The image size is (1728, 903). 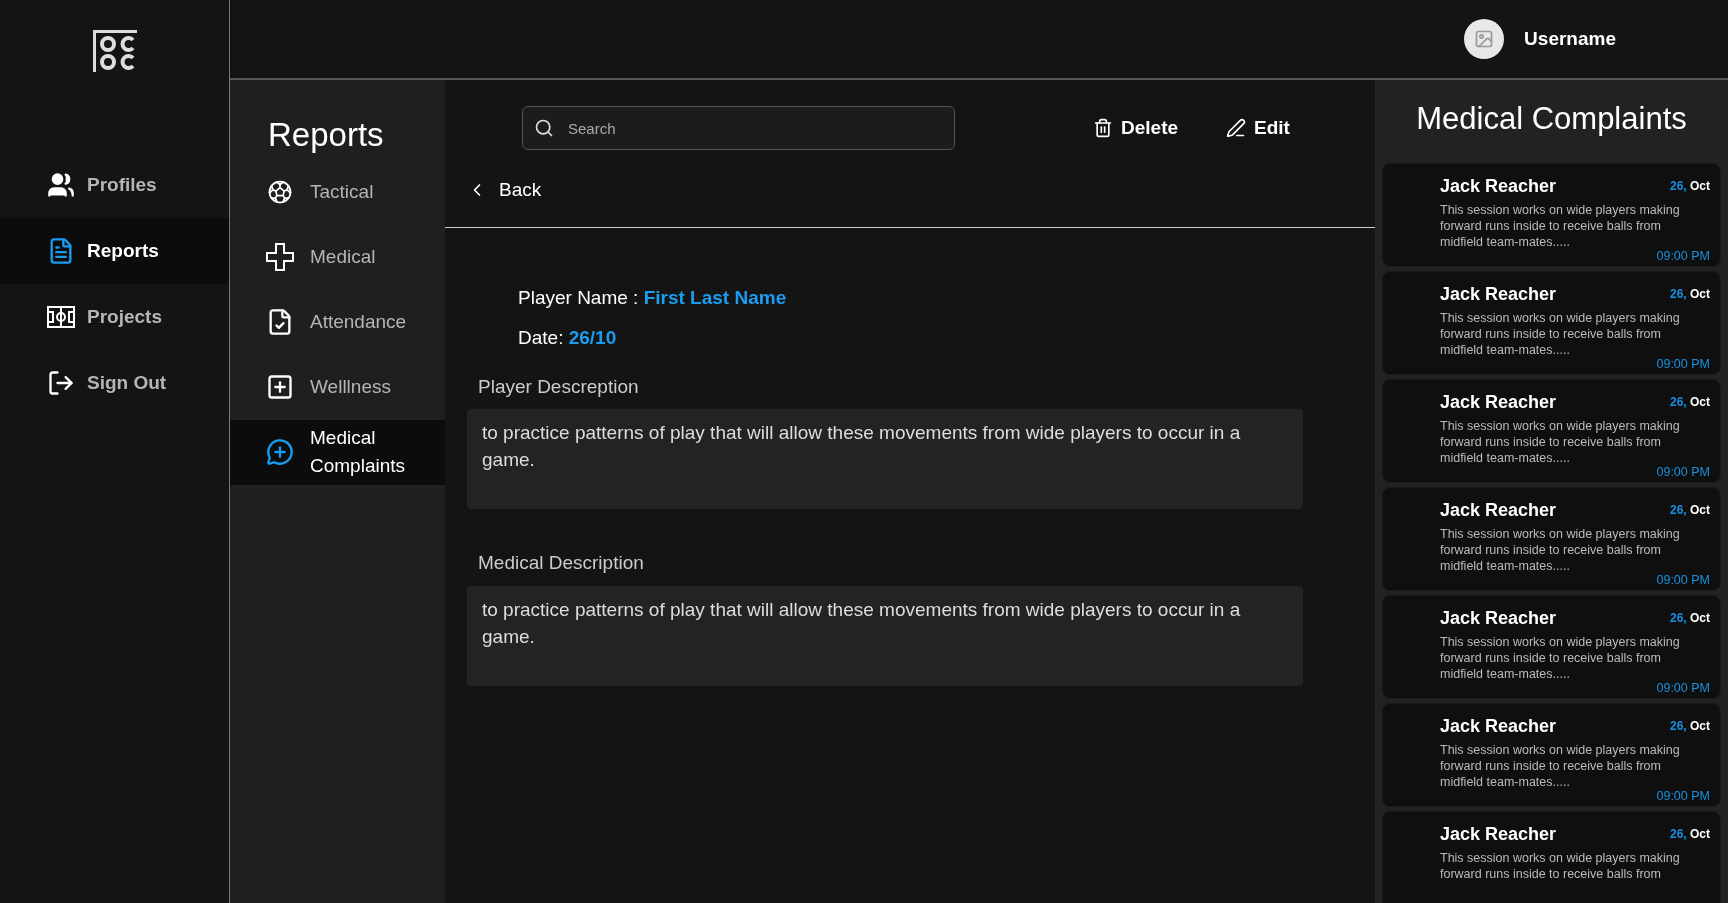 What do you see at coordinates (337, 192) in the screenshot?
I see `menu-item: Tactical` at bounding box center [337, 192].